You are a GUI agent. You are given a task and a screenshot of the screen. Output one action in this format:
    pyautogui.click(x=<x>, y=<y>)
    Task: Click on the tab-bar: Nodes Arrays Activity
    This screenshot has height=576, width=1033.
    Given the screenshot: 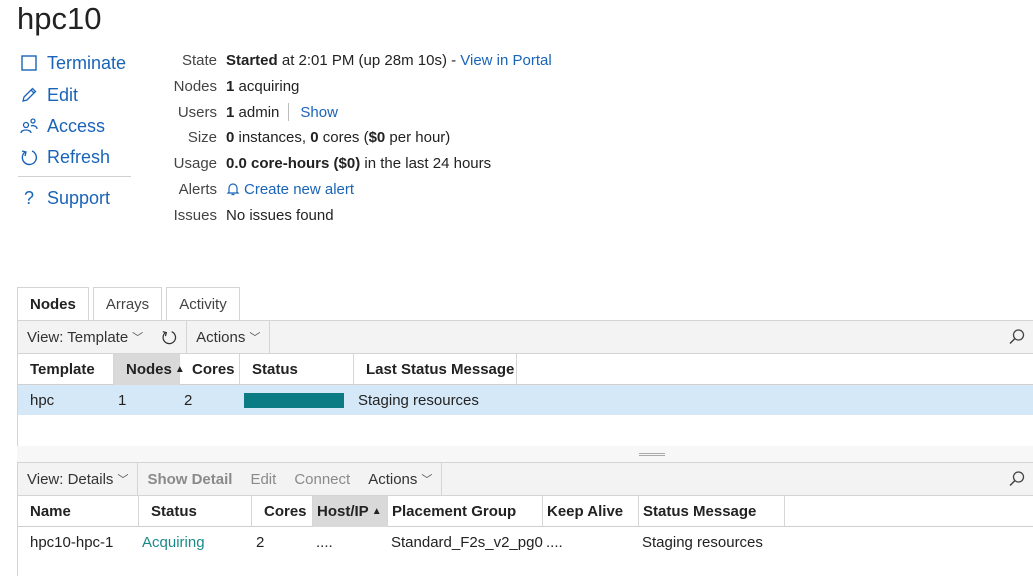 What is the action you would take?
    pyautogui.click(x=130, y=303)
    